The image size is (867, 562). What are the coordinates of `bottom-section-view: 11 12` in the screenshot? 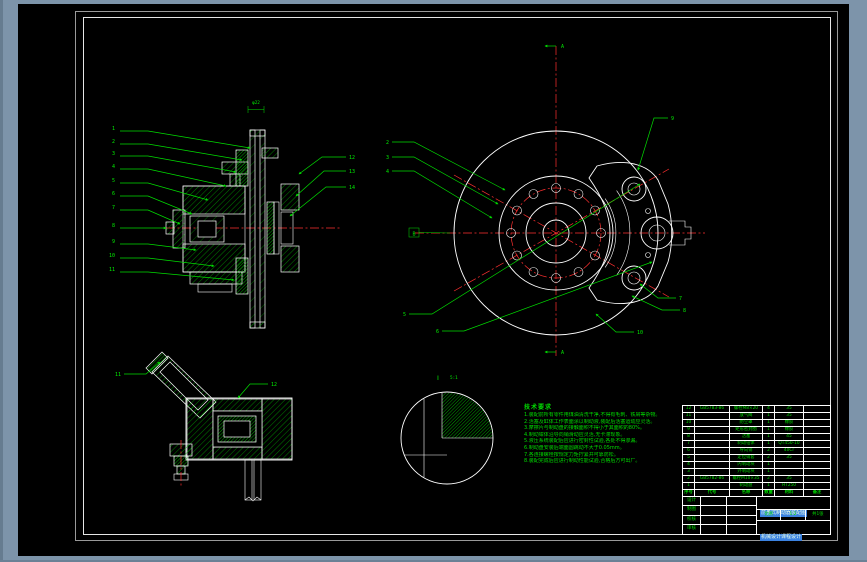 It's located at (204, 426).